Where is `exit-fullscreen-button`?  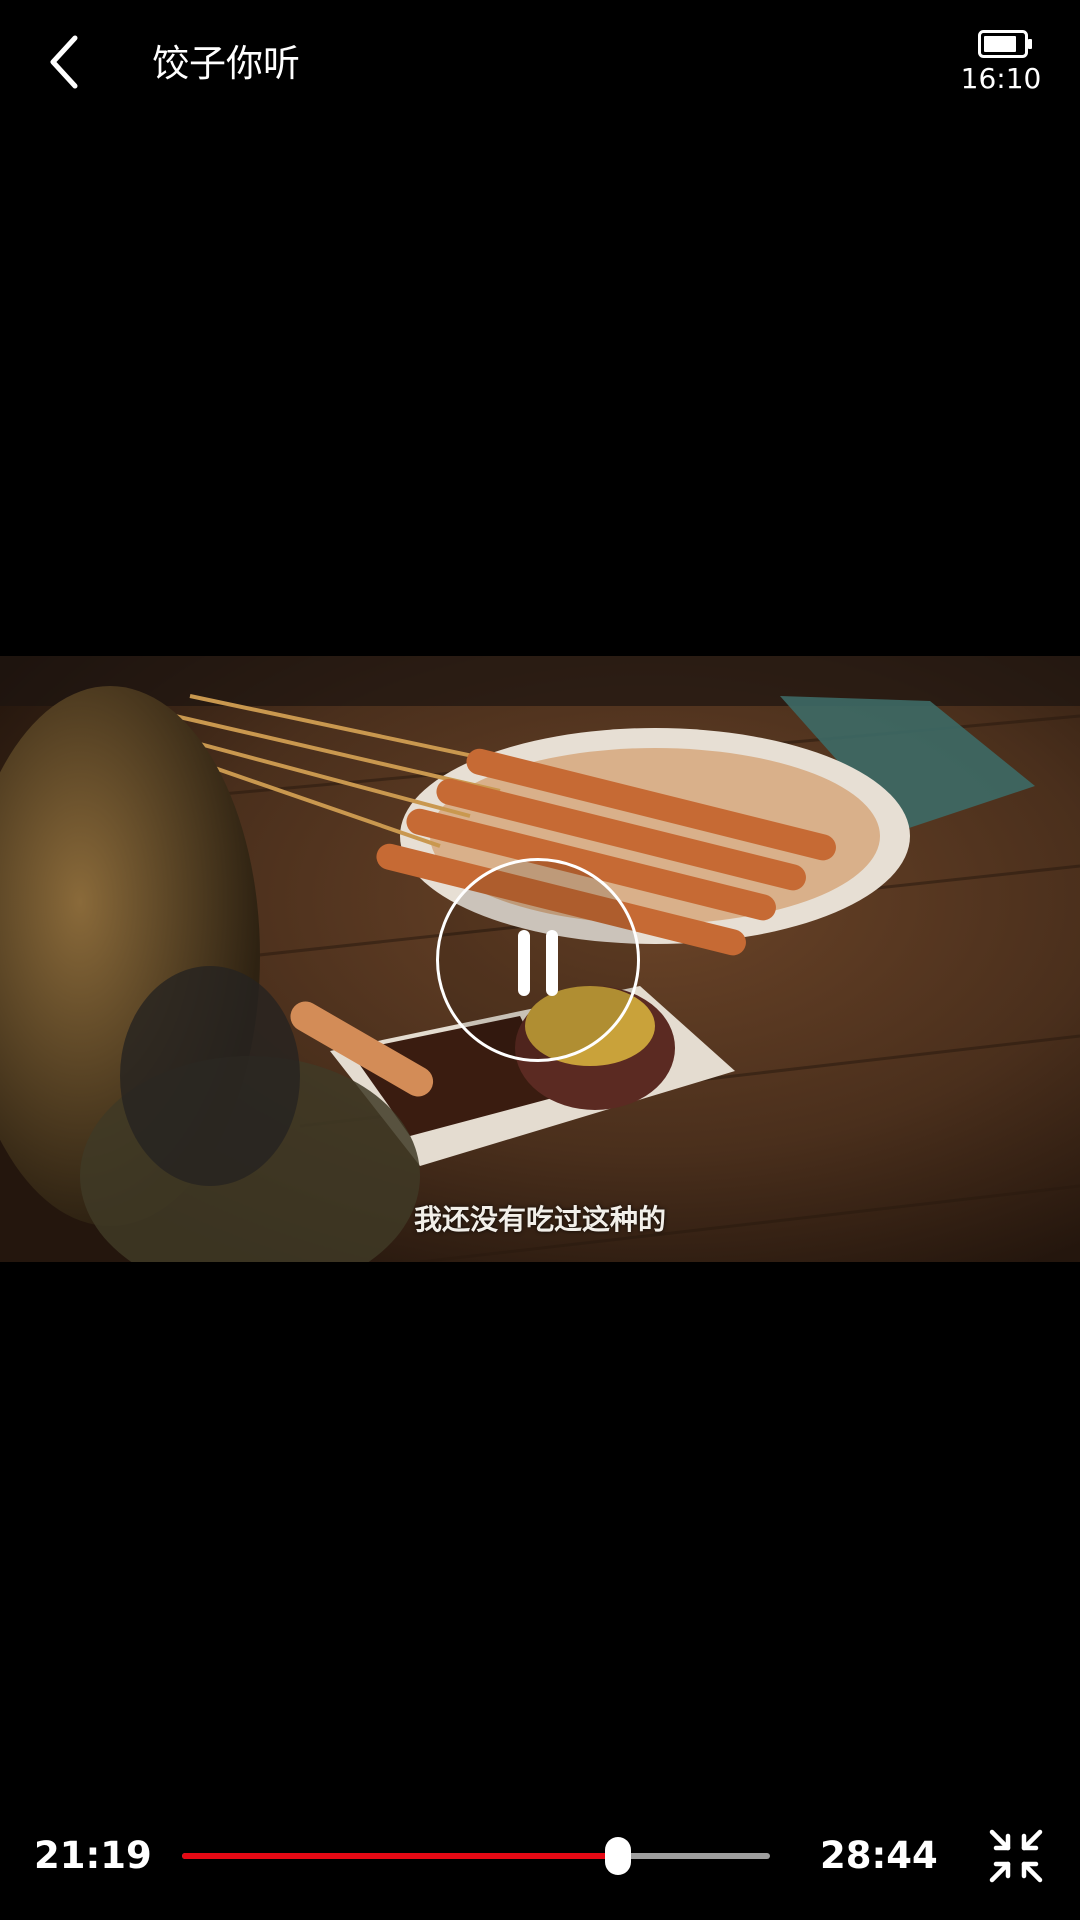 exit-fullscreen-button is located at coordinates (1016, 1856).